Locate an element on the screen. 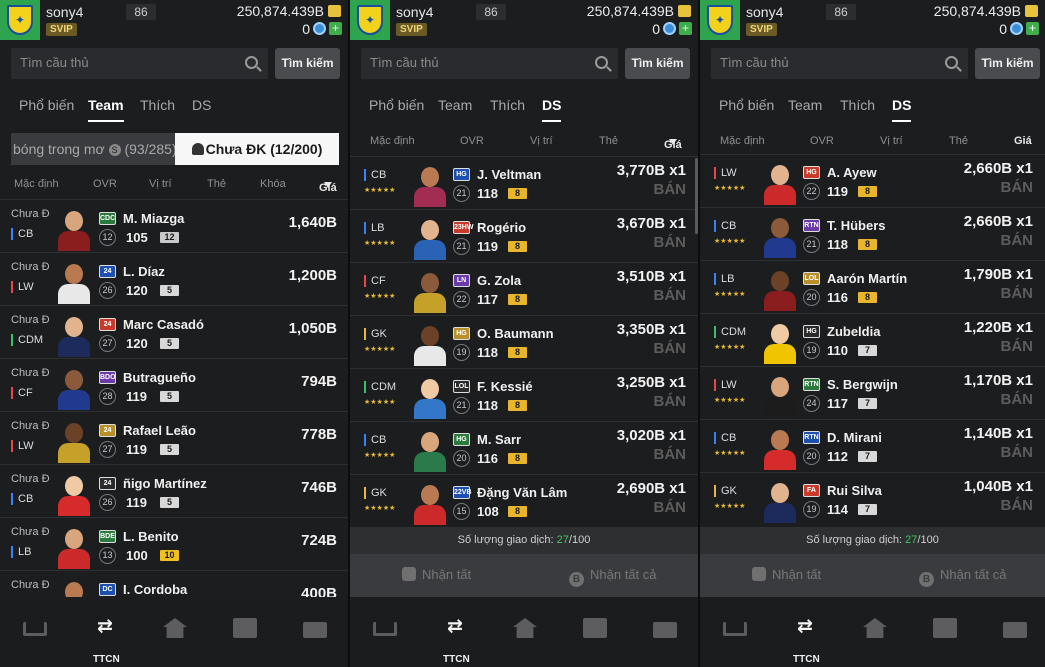 The image size is (1045, 667). player-row: GK ★★★★★ HG O. Baumann 19 118 8 3,350B x1 BÁN is located at coordinates (524, 341).